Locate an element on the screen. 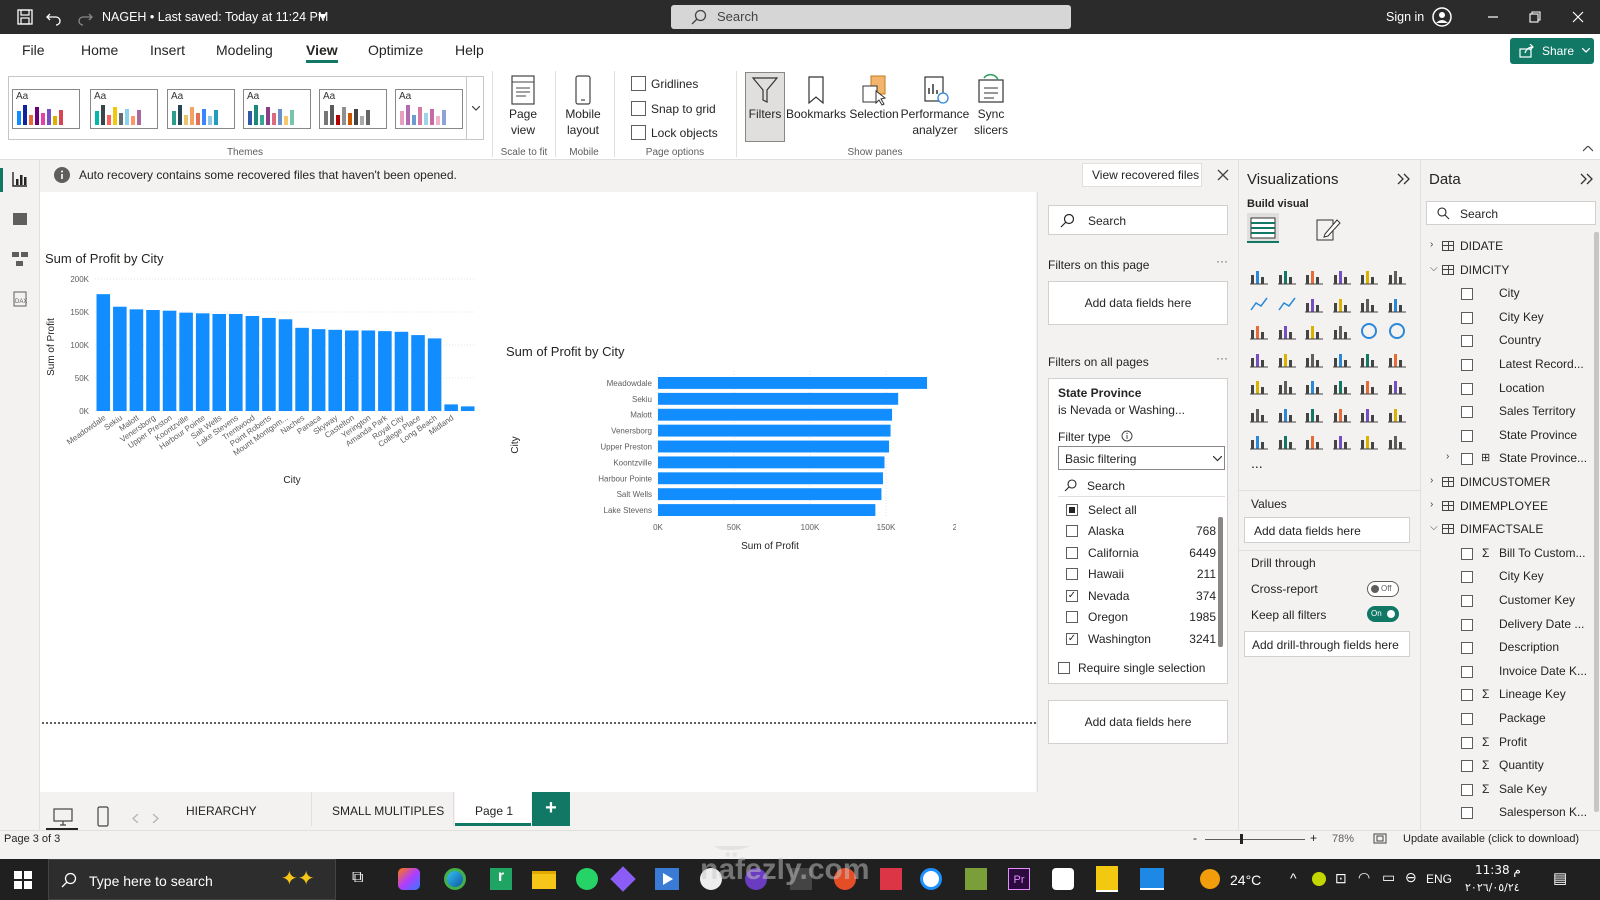 The height and width of the screenshot is (900, 1600). menu-home: Home is located at coordinates (99, 50).